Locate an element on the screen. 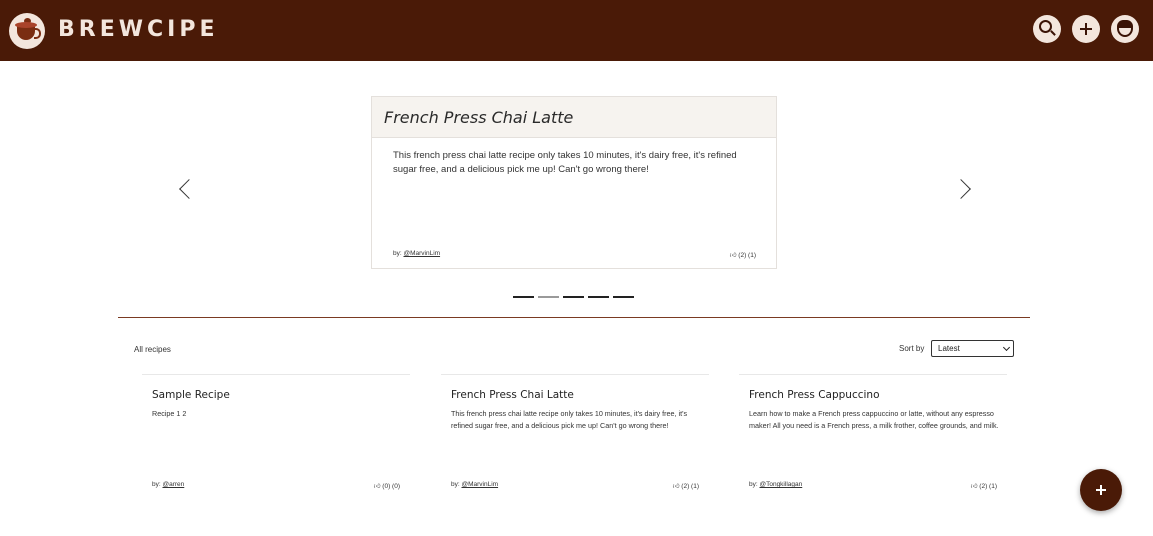 Image resolution: width=1153 pixels, height=536 pixels. recipe-title: French Press Cappuccino is located at coordinates (814, 395).